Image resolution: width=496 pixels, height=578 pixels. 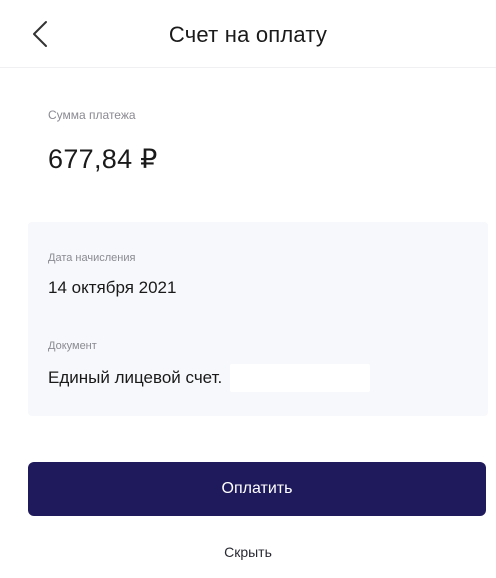 I want to click on page-title: Счет на оплату, so click(x=248, y=34).